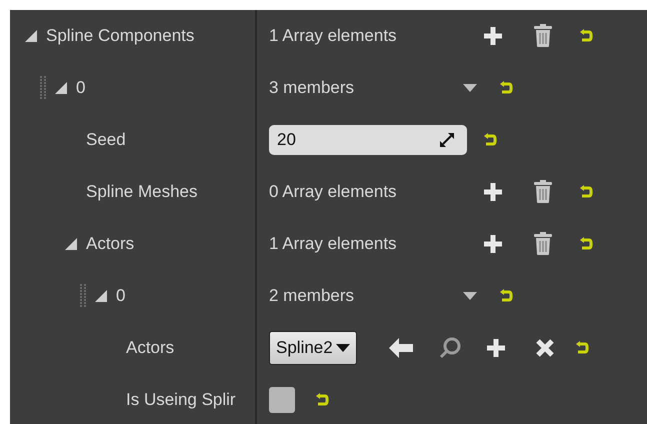  Describe the element at coordinates (106, 140) in the screenshot. I see `property-label: Seed` at that location.